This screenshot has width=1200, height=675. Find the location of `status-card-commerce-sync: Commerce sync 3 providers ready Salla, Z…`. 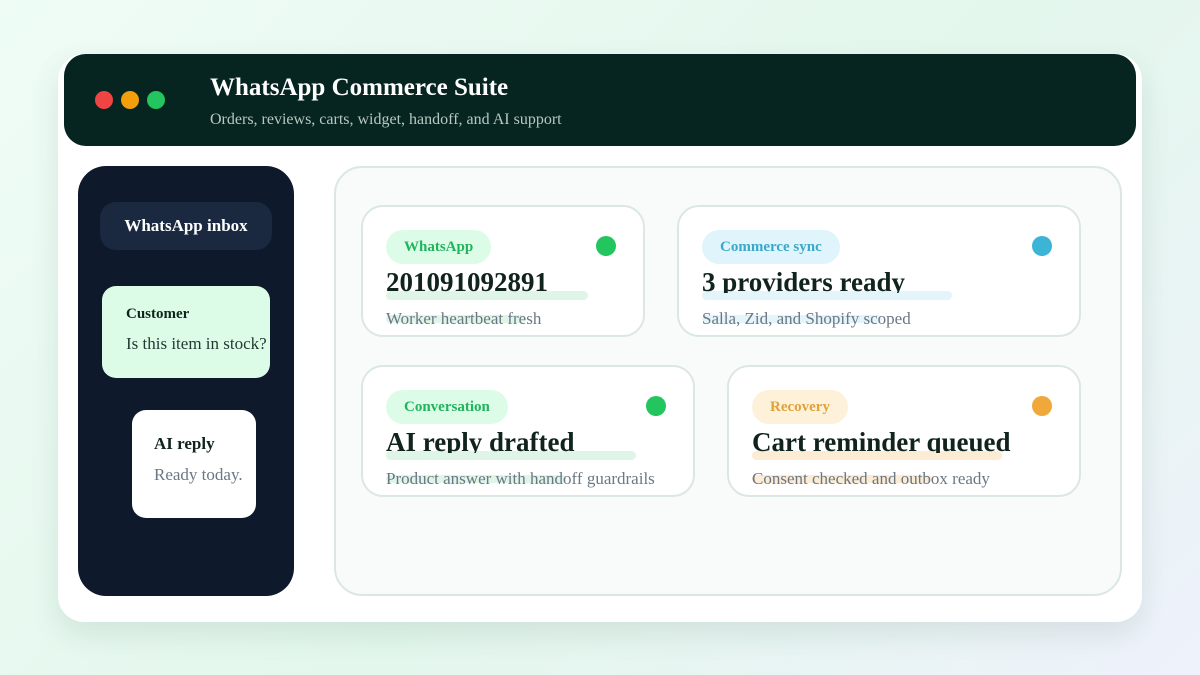

status-card-commerce-sync: Commerce sync 3 providers ready Salla, Z… is located at coordinates (879, 271).